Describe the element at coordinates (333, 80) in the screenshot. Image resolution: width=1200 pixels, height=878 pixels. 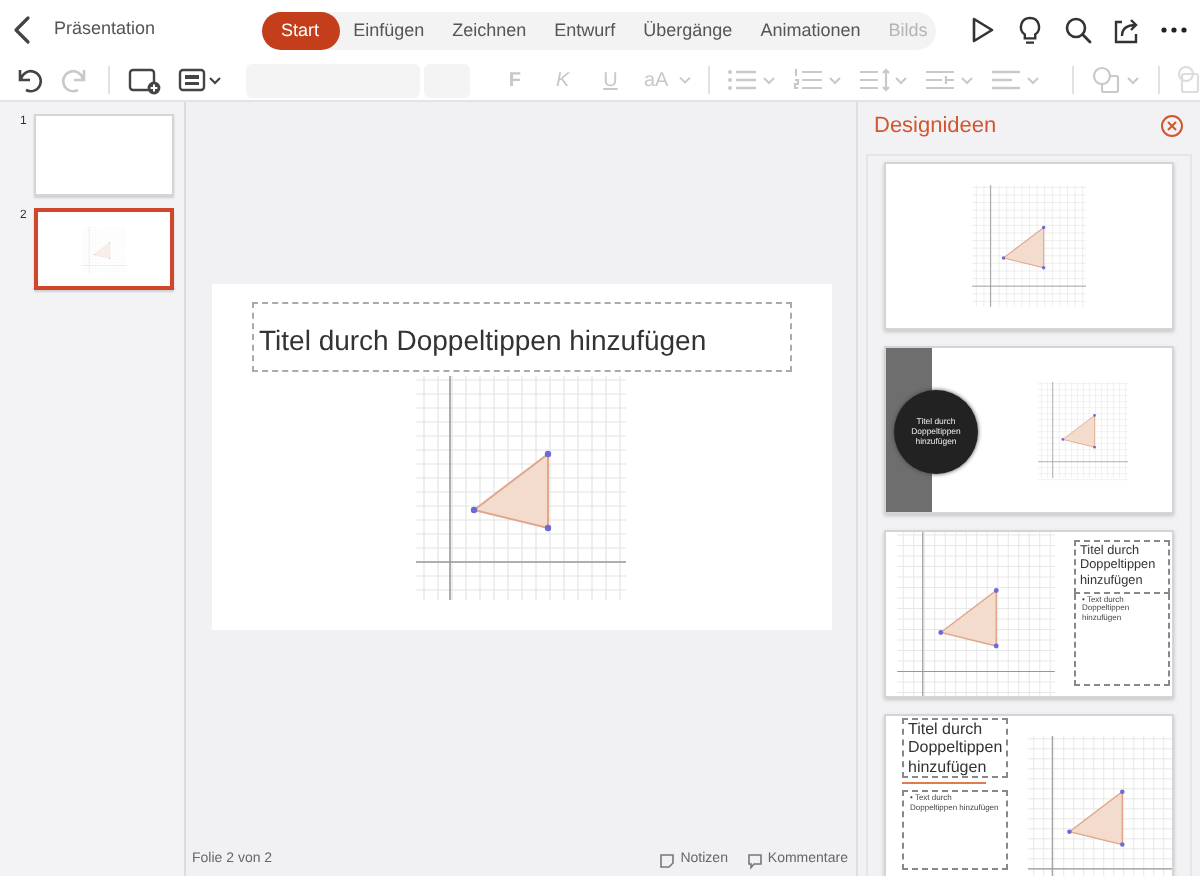
I see `font-field` at that location.